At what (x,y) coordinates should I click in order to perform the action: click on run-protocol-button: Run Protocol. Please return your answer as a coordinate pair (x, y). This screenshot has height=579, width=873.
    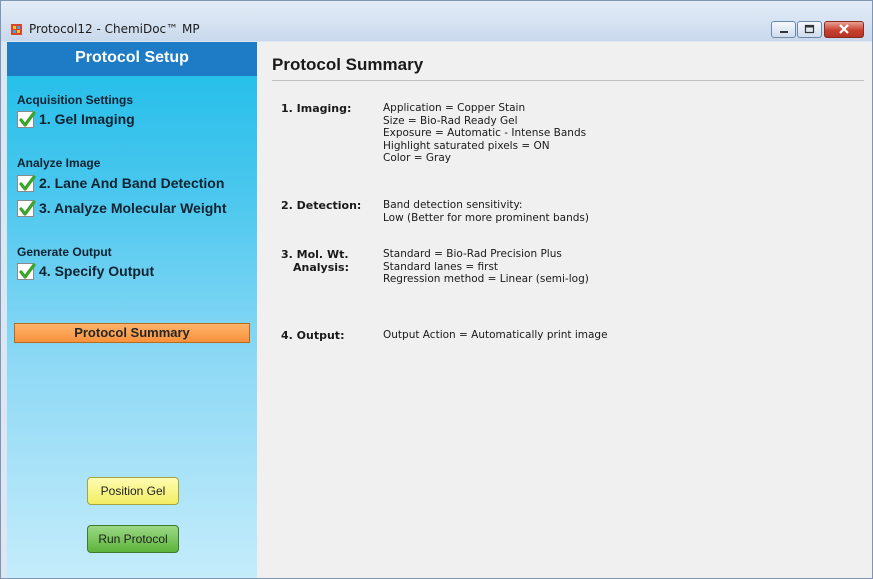
    Looking at the image, I should click on (133, 539).